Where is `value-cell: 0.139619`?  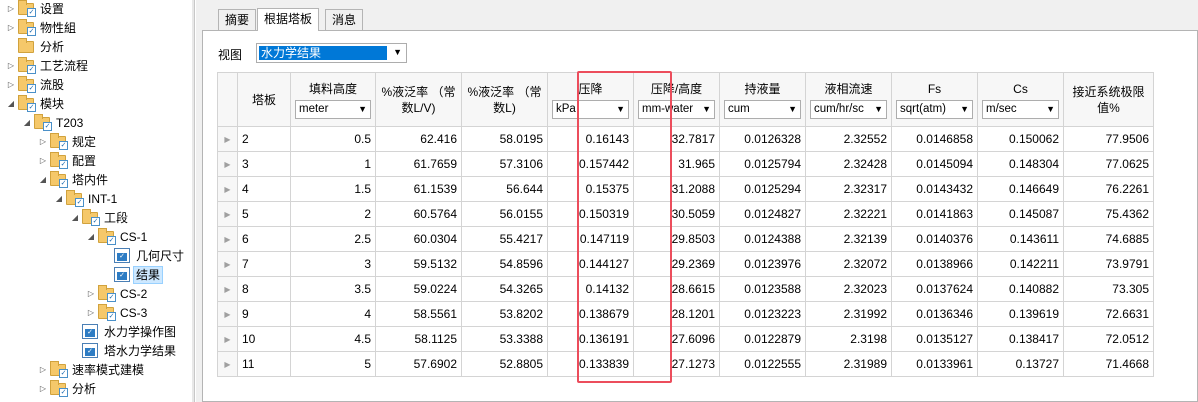 value-cell: 0.139619 is located at coordinates (1020, 314).